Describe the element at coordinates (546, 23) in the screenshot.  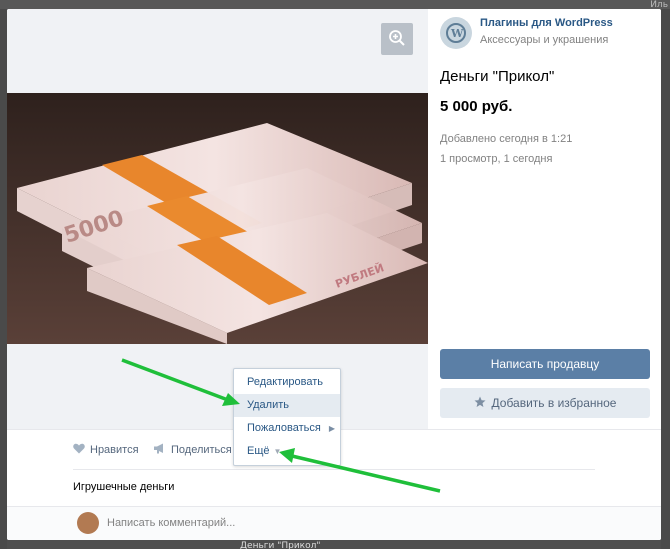
I see `group-name: Плагины для WordPress` at that location.